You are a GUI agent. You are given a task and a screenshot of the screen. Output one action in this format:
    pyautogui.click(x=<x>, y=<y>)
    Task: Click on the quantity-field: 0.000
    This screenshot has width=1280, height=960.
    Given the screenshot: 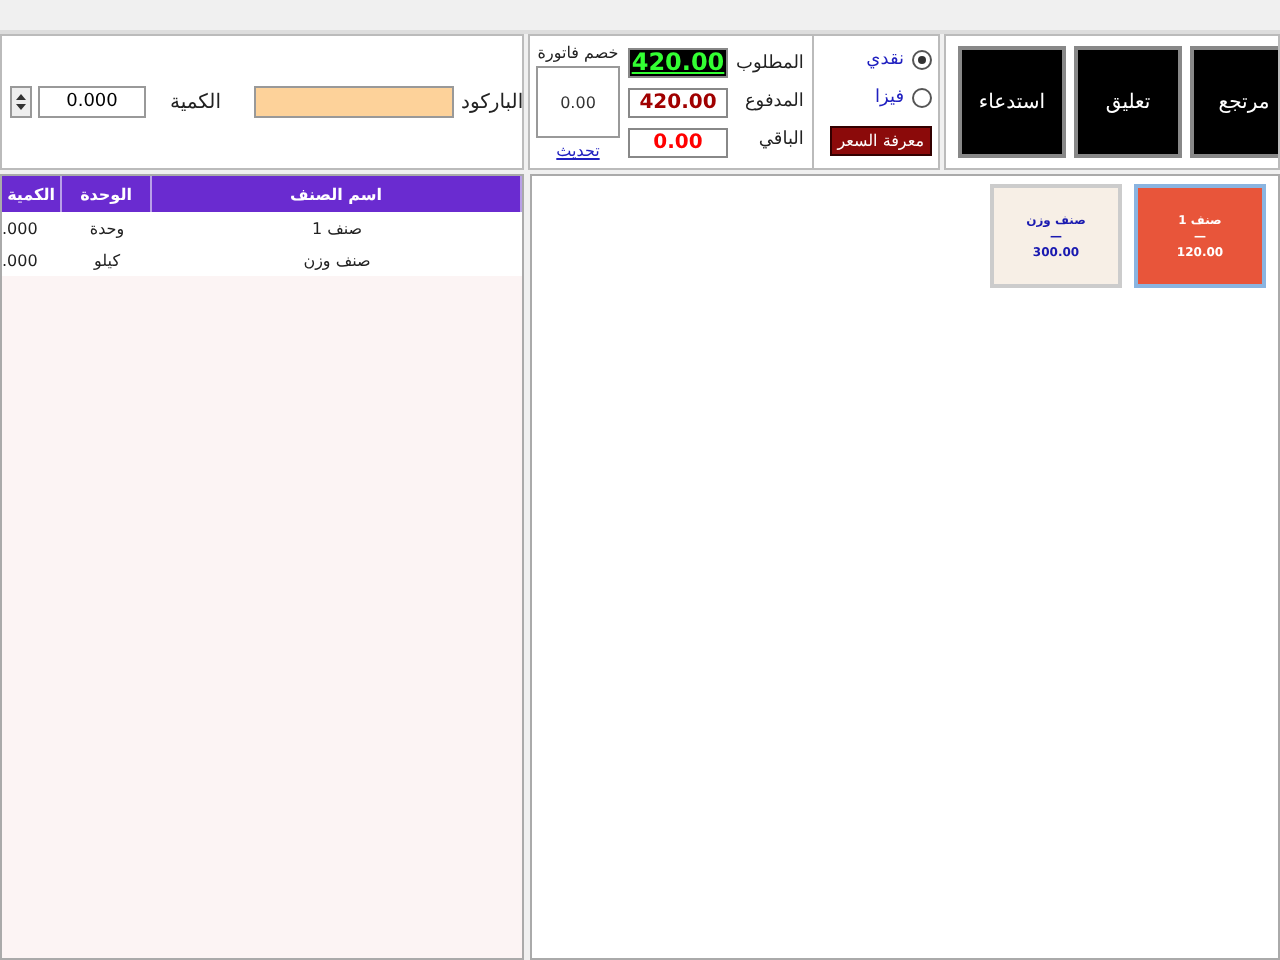 What is the action you would take?
    pyautogui.click(x=92, y=102)
    